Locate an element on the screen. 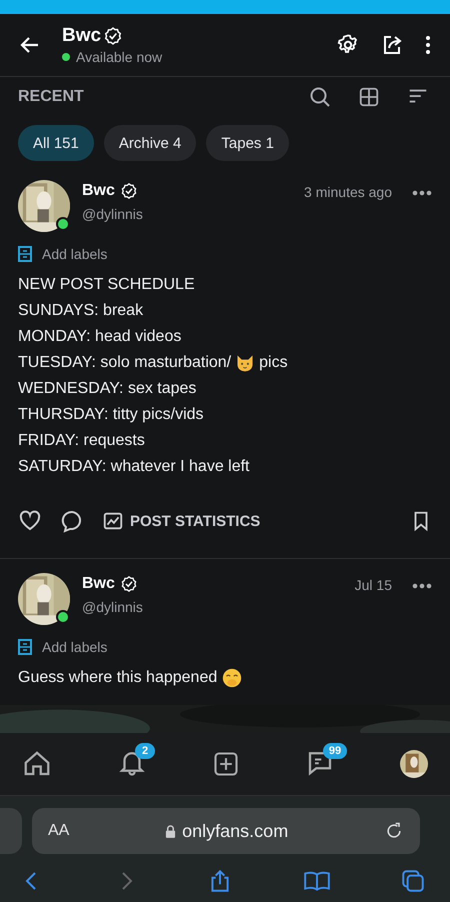 This screenshot has height=902, width=450. tabs-icon is located at coordinates (413, 881).